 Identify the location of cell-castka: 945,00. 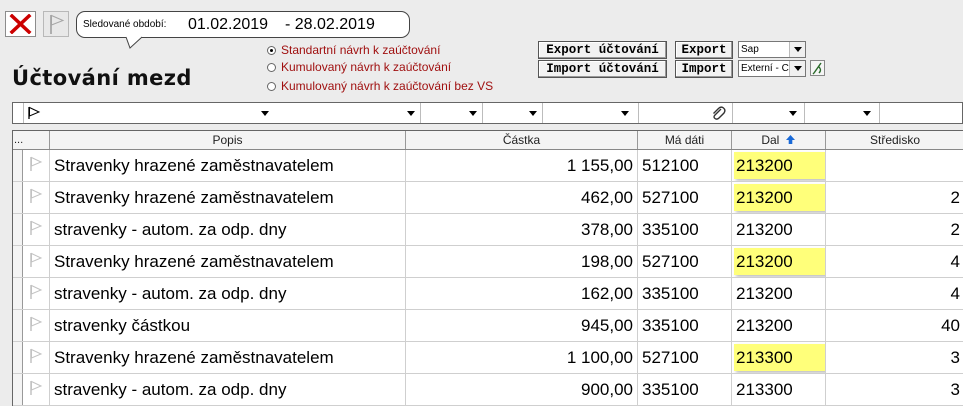
(522, 325).